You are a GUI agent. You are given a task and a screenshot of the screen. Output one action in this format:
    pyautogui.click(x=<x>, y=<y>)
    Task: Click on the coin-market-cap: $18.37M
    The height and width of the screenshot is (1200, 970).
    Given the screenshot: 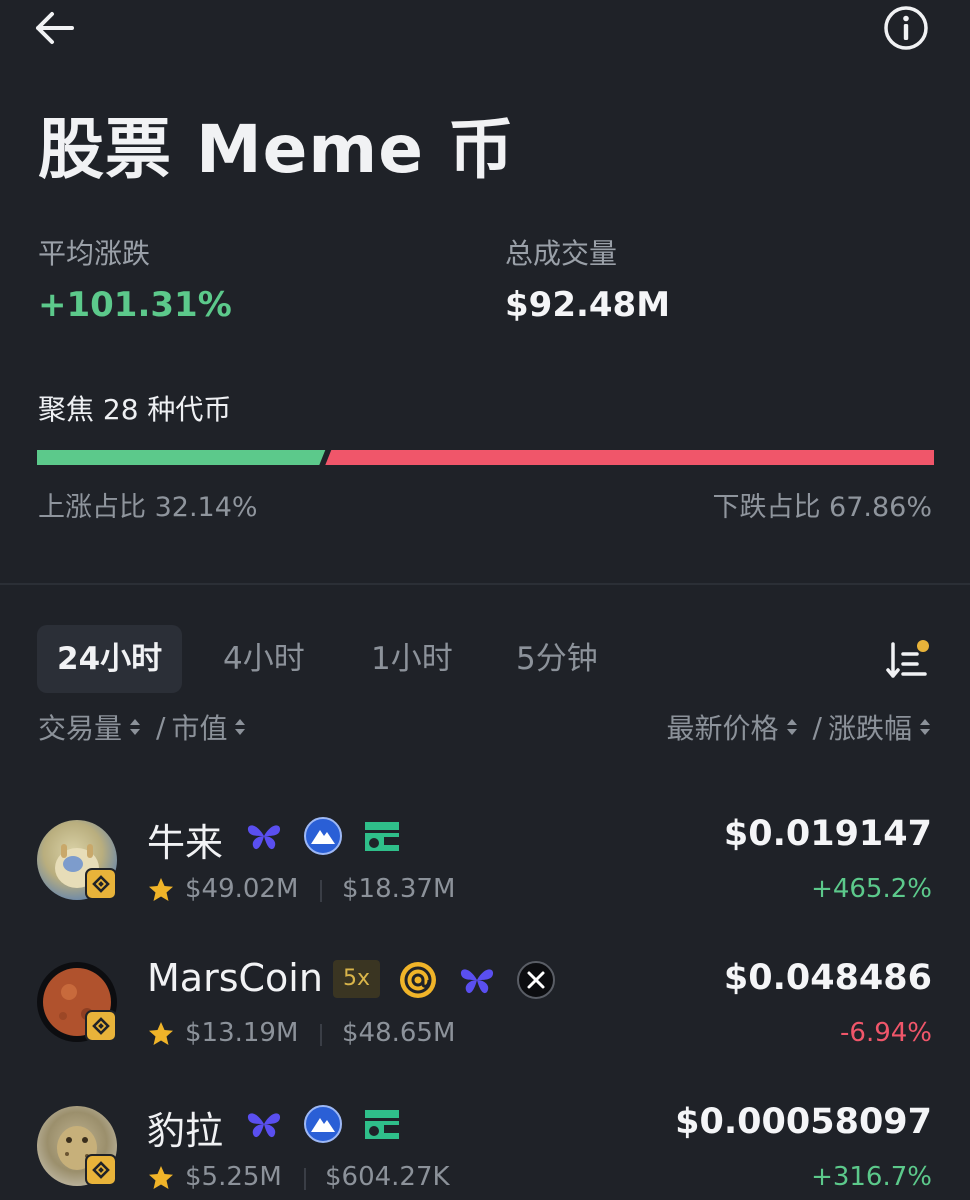 What is the action you would take?
    pyautogui.click(x=399, y=889)
    